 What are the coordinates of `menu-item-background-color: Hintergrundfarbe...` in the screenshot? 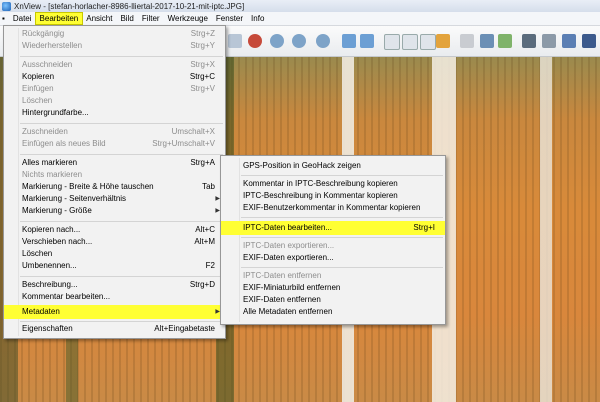 It's located at (114, 113).